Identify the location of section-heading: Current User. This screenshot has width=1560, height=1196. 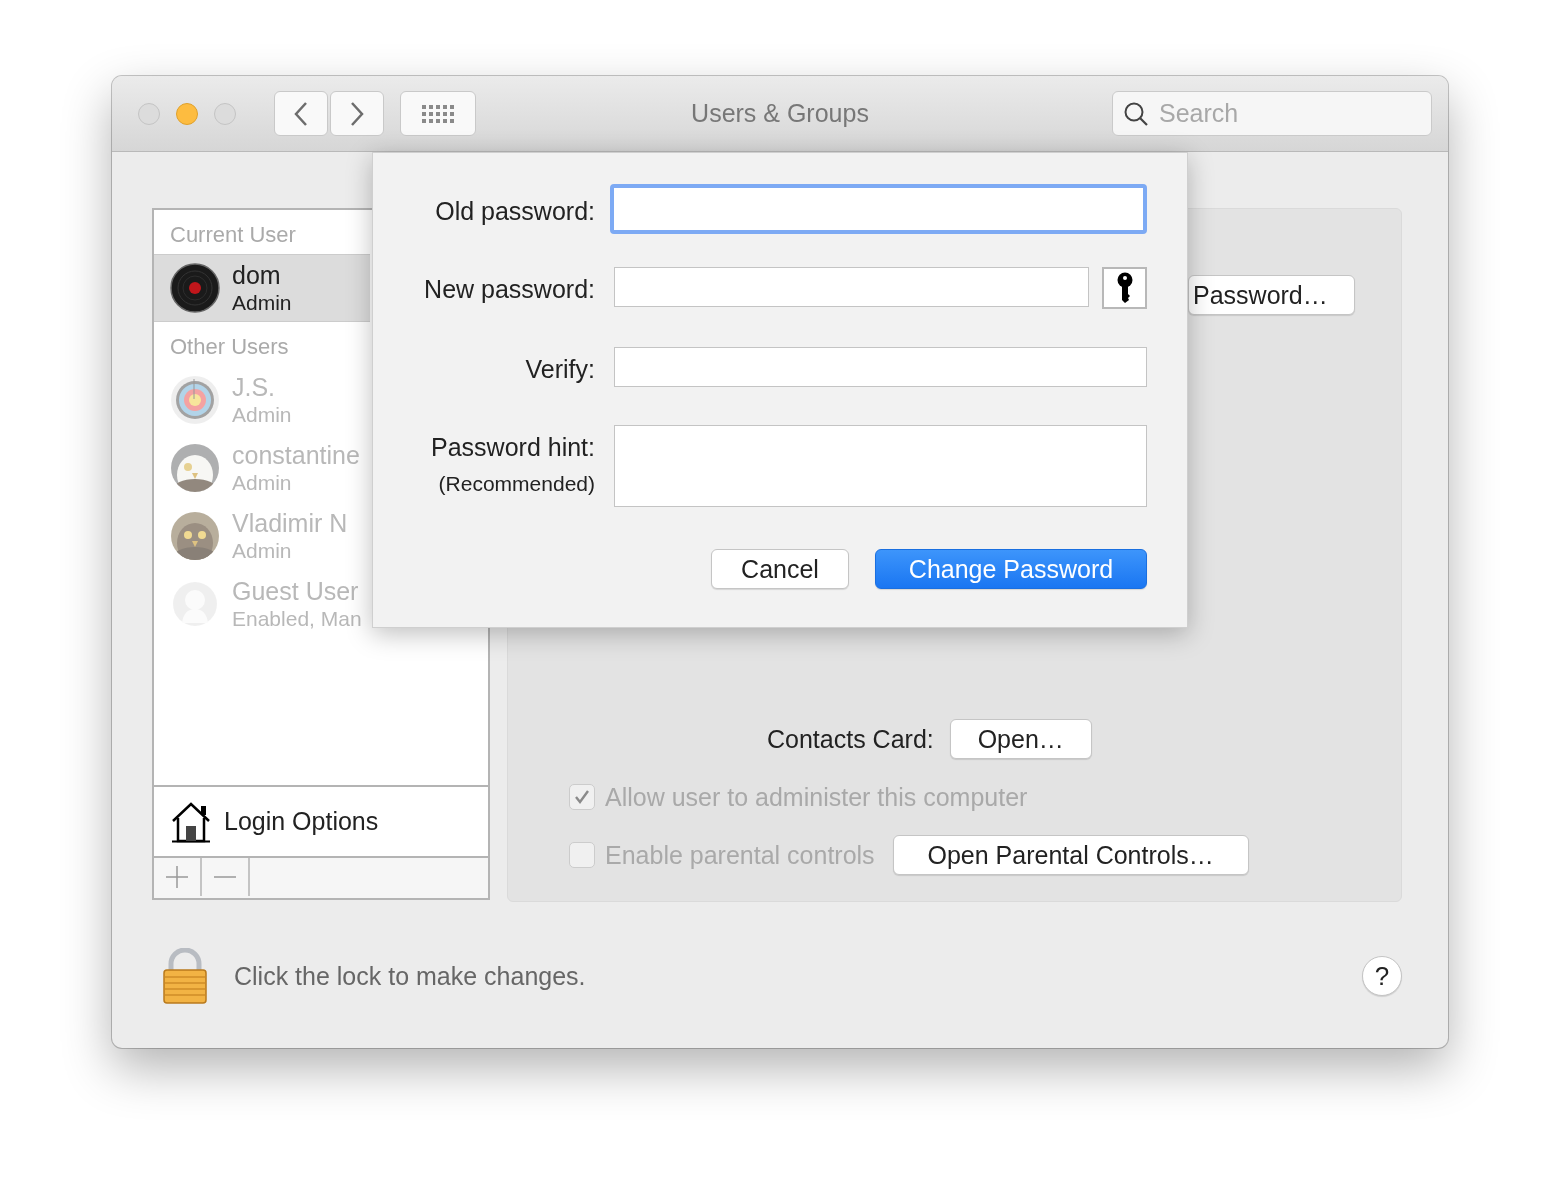
(233, 235).